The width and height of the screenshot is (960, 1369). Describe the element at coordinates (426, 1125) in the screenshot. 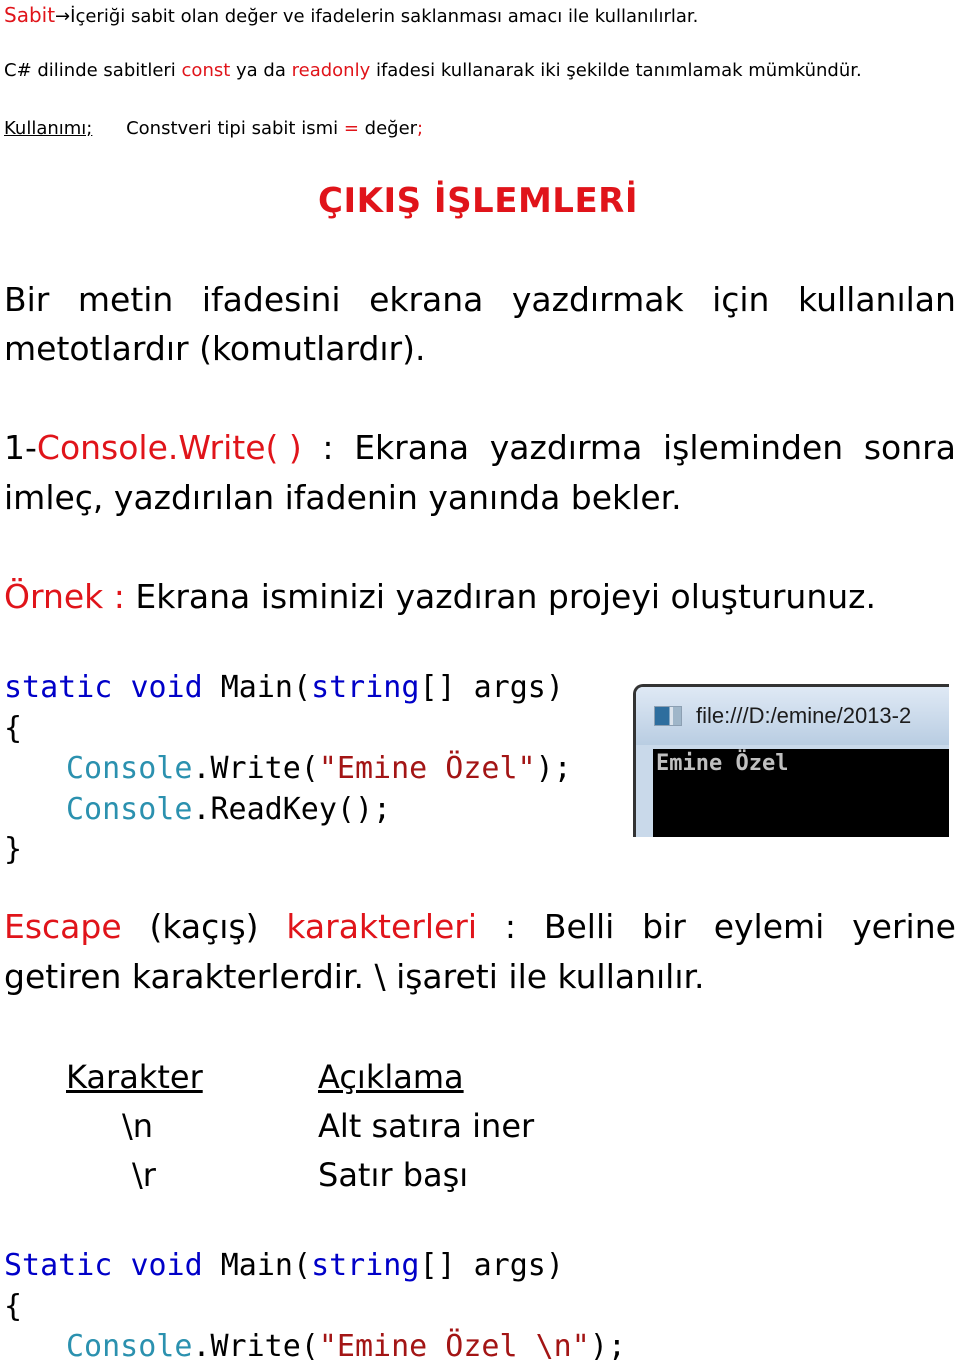

I see `escape-description: Alt satıra iner` at that location.